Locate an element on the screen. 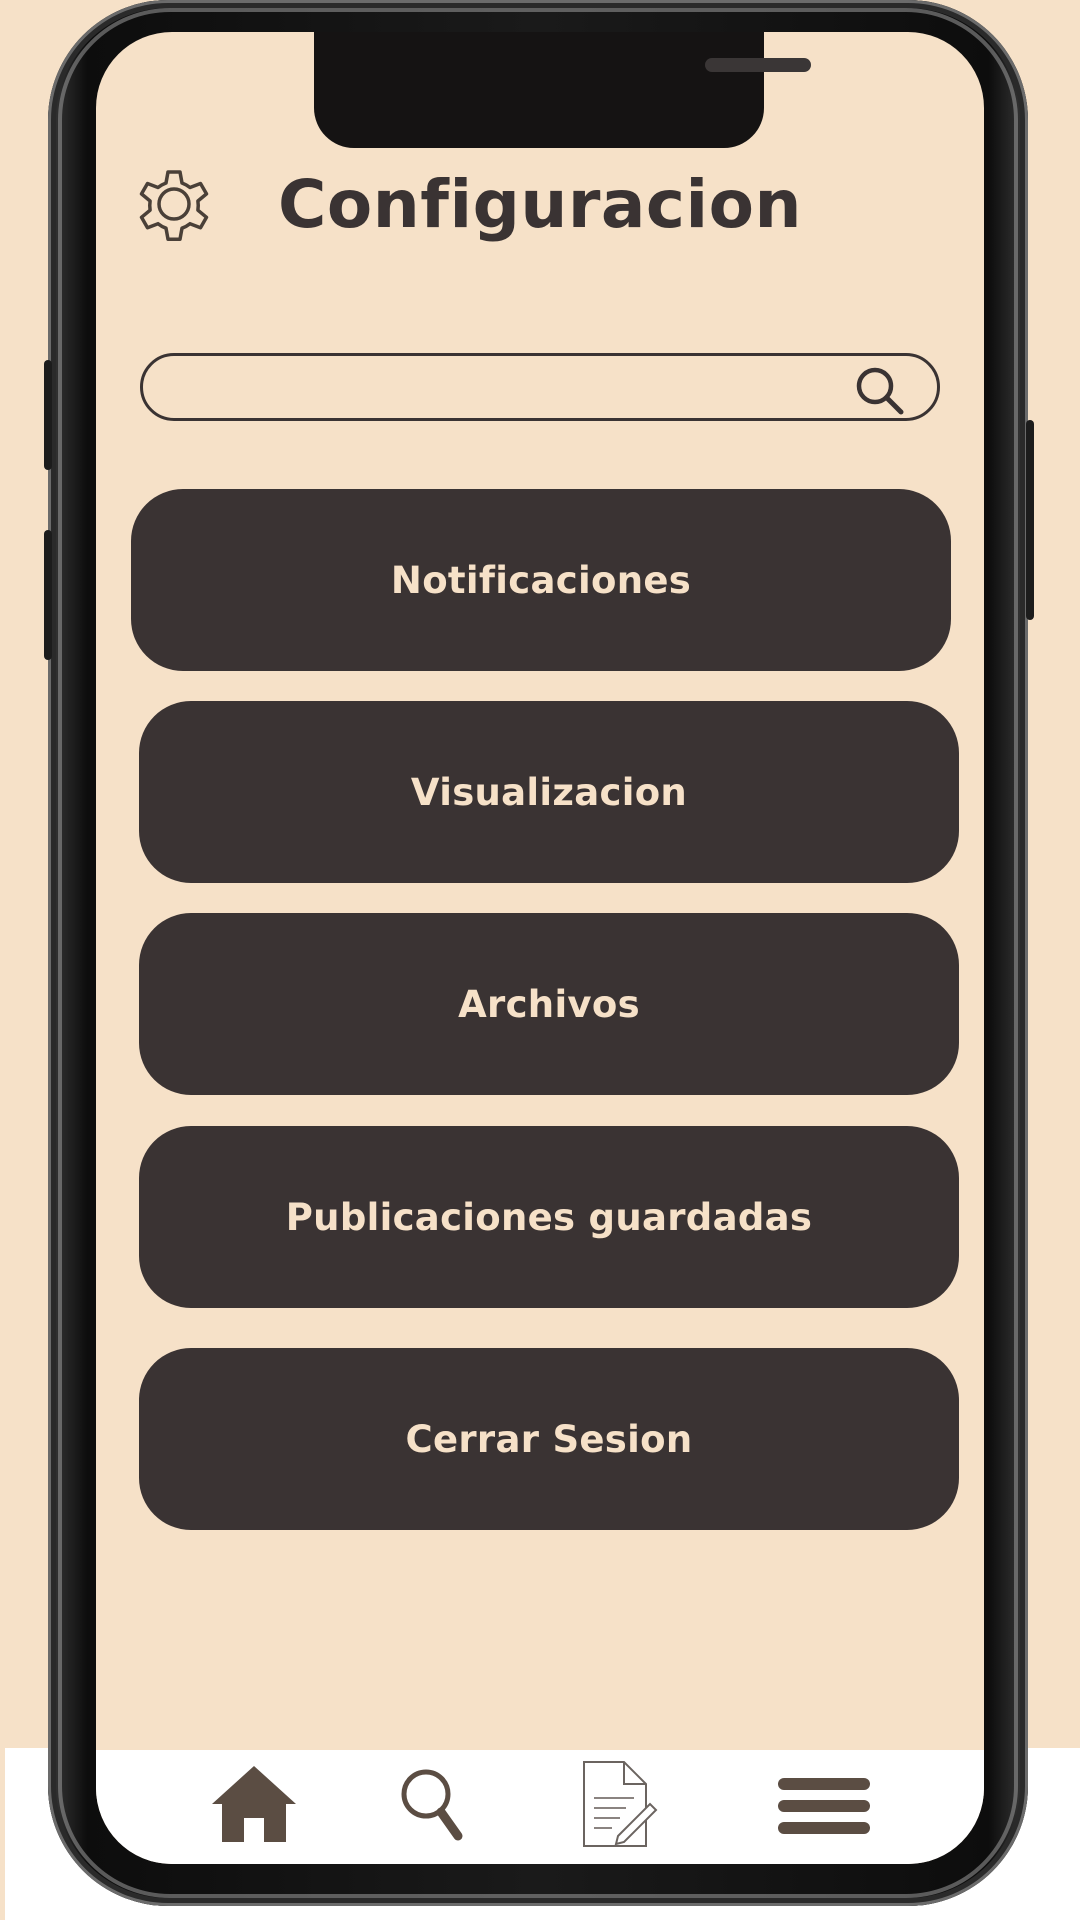  speaker-grille is located at coordinates (758, 65).